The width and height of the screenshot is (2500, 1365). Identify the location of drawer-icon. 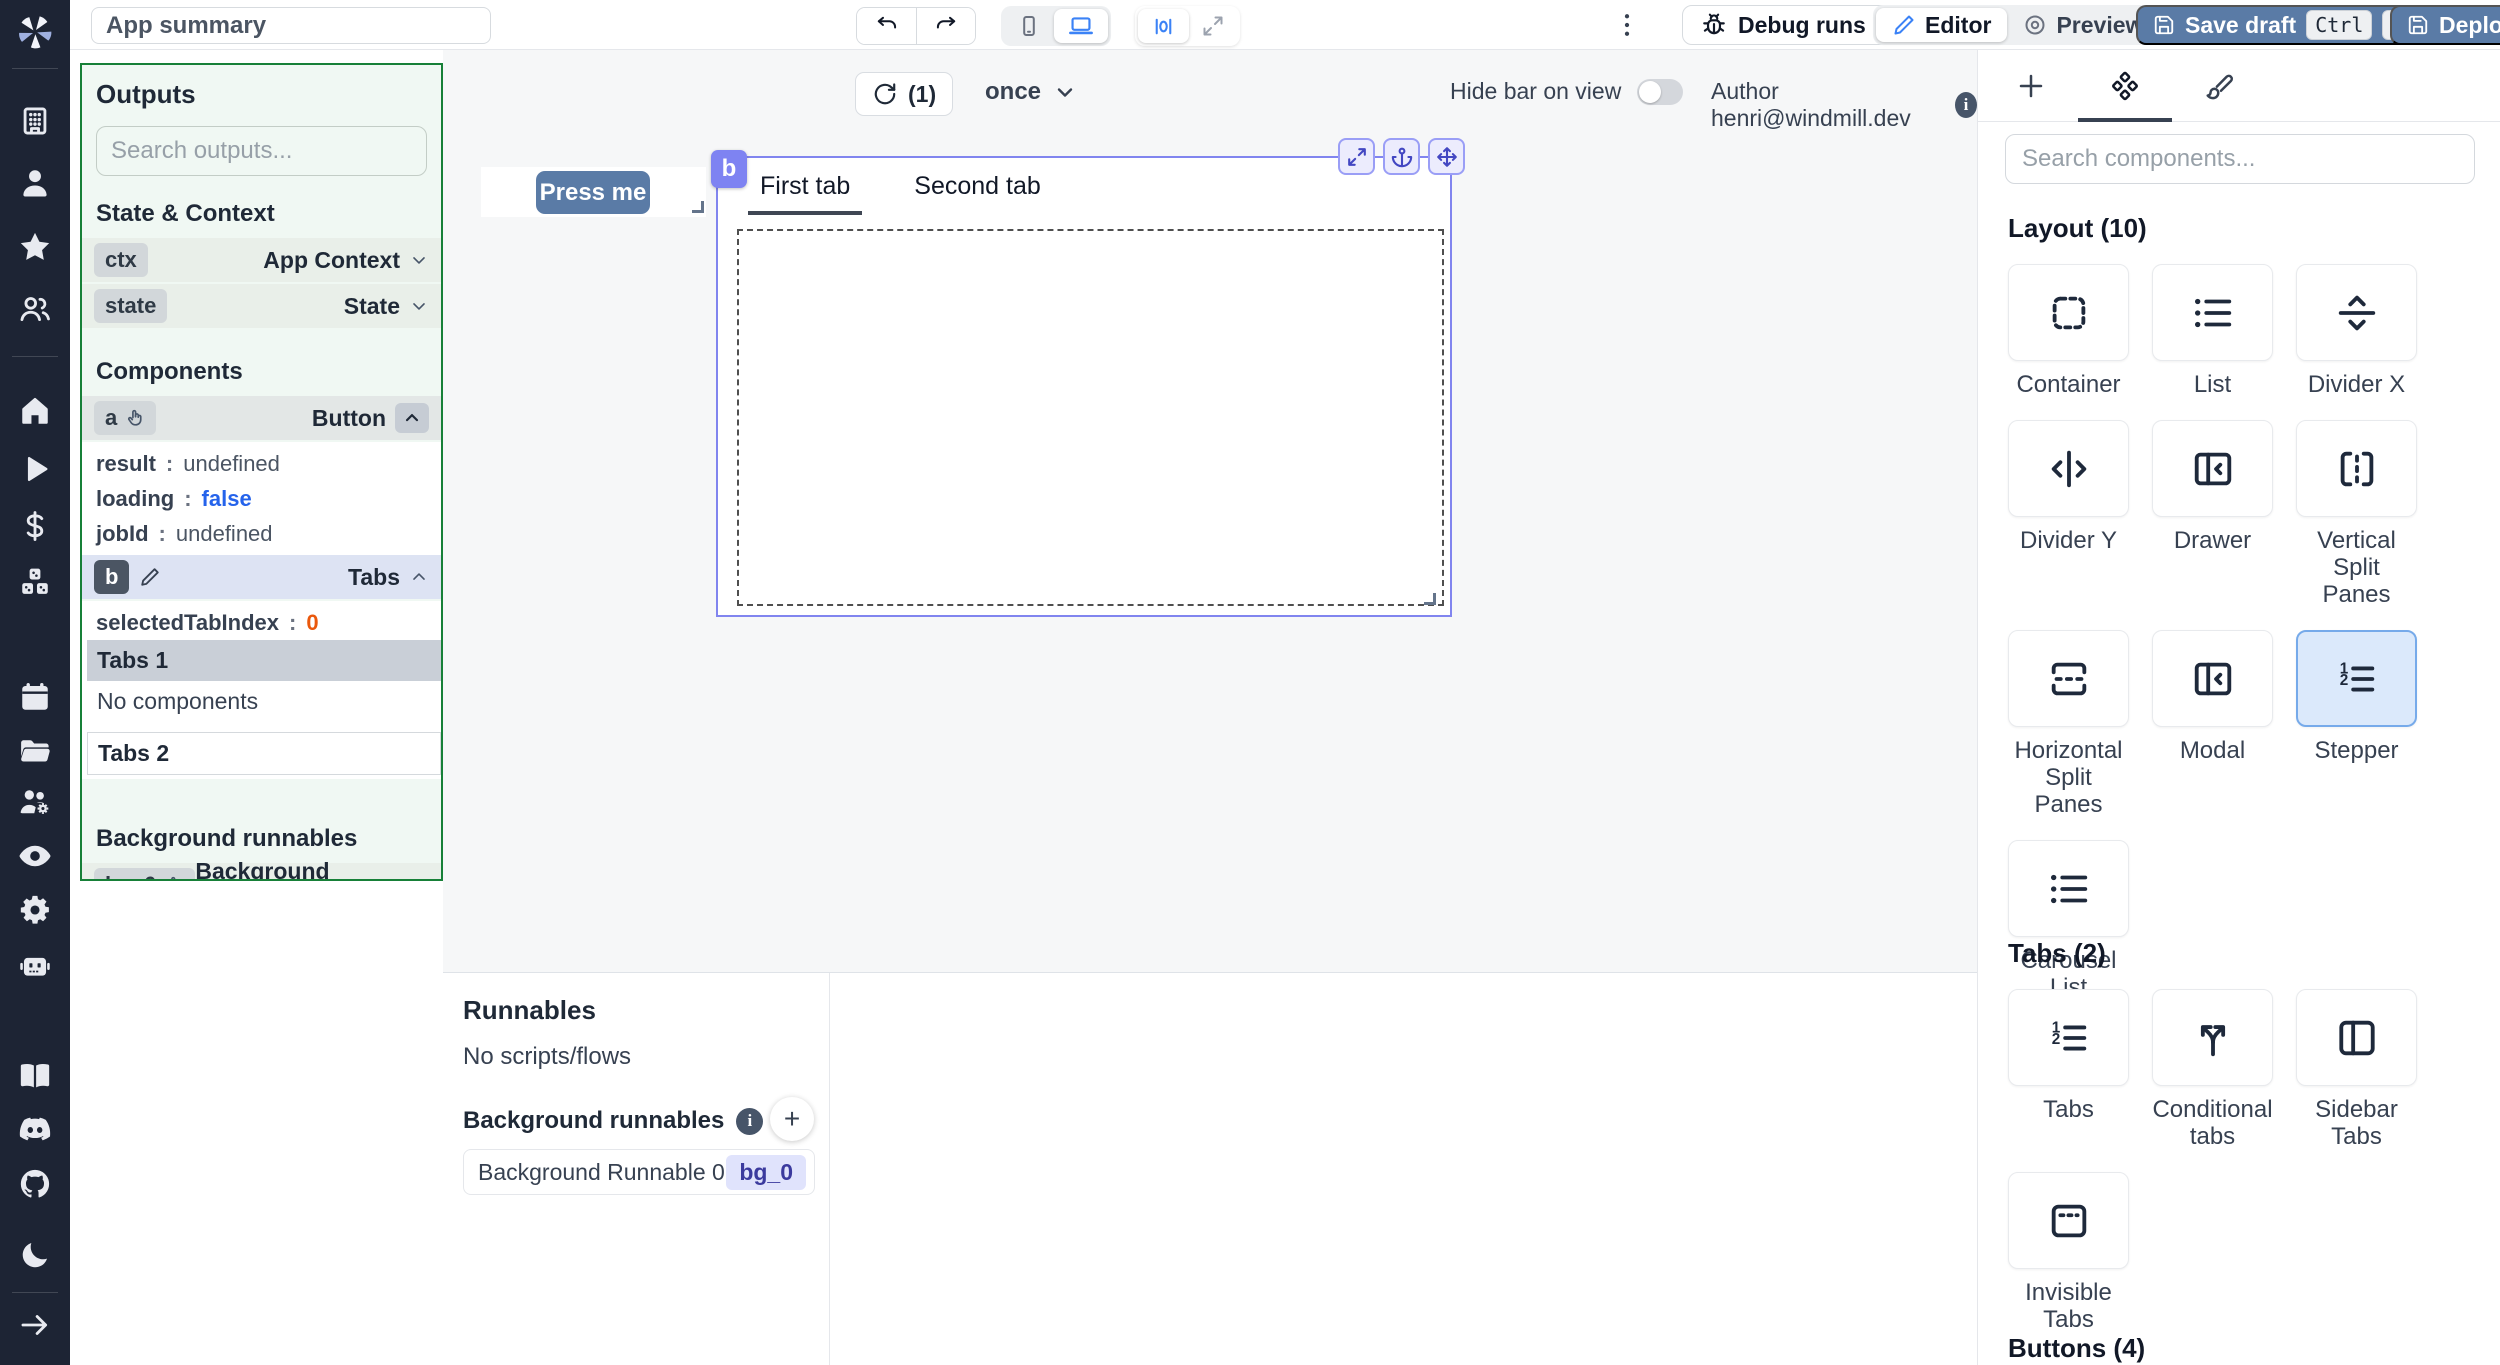
(2212, 468).